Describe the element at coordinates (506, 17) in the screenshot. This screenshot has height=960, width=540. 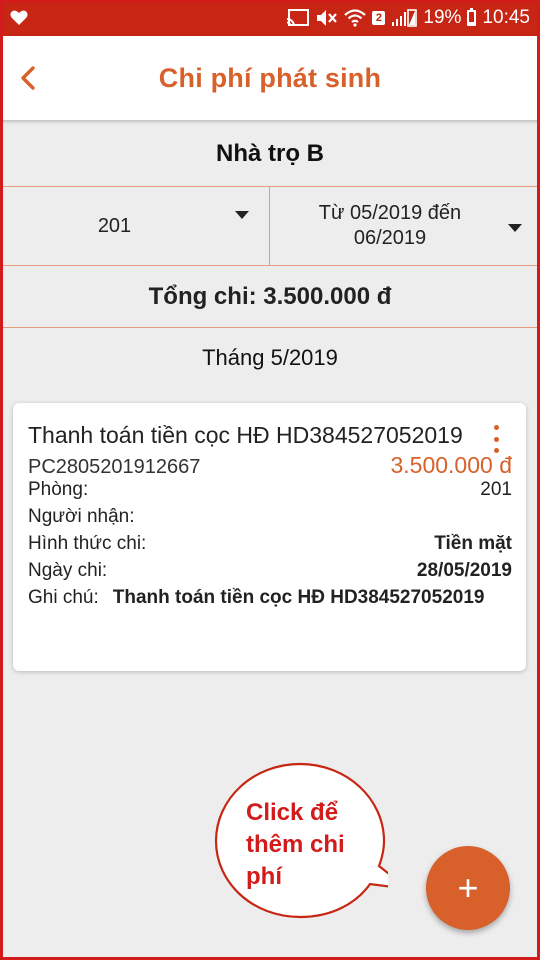
I see `clock: 10:45` at that location.